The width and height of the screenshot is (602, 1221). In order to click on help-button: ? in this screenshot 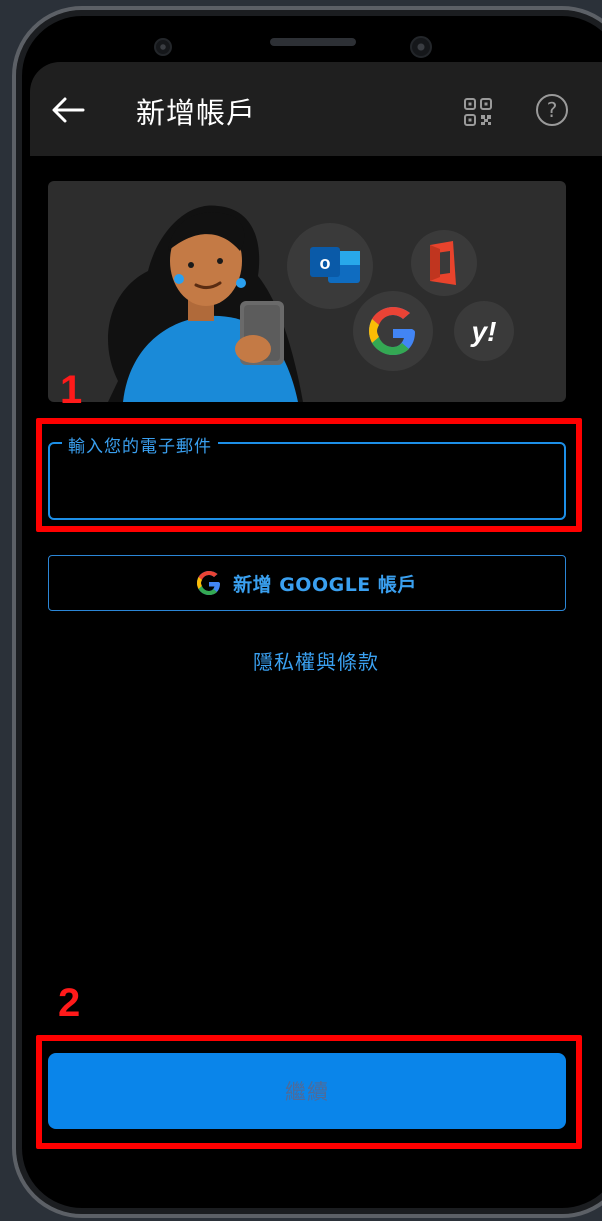, I will do `click(552, 110)`.